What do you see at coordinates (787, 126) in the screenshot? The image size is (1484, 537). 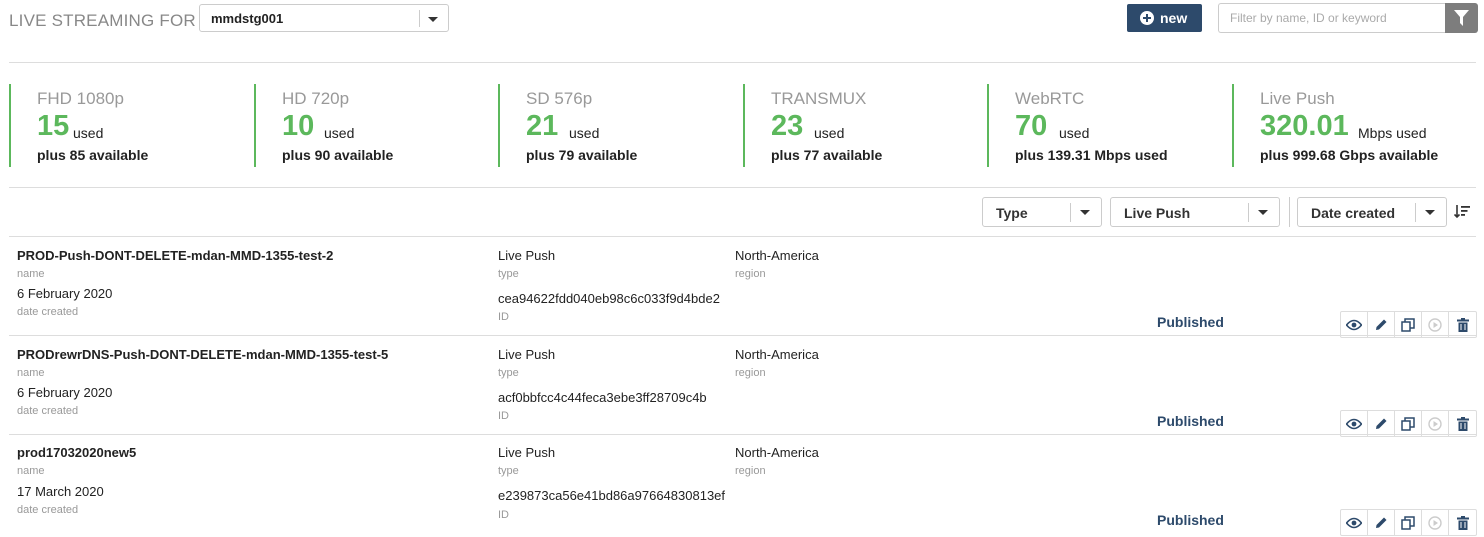 I see `stat-value: 23` at bounding box center [787, 126].